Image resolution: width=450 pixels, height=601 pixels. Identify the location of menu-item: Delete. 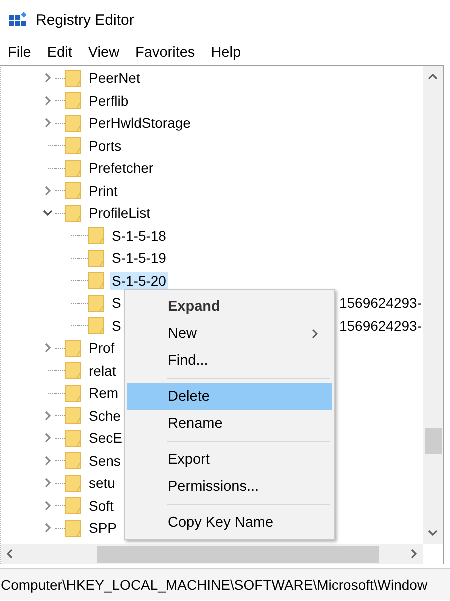
(229, 396).